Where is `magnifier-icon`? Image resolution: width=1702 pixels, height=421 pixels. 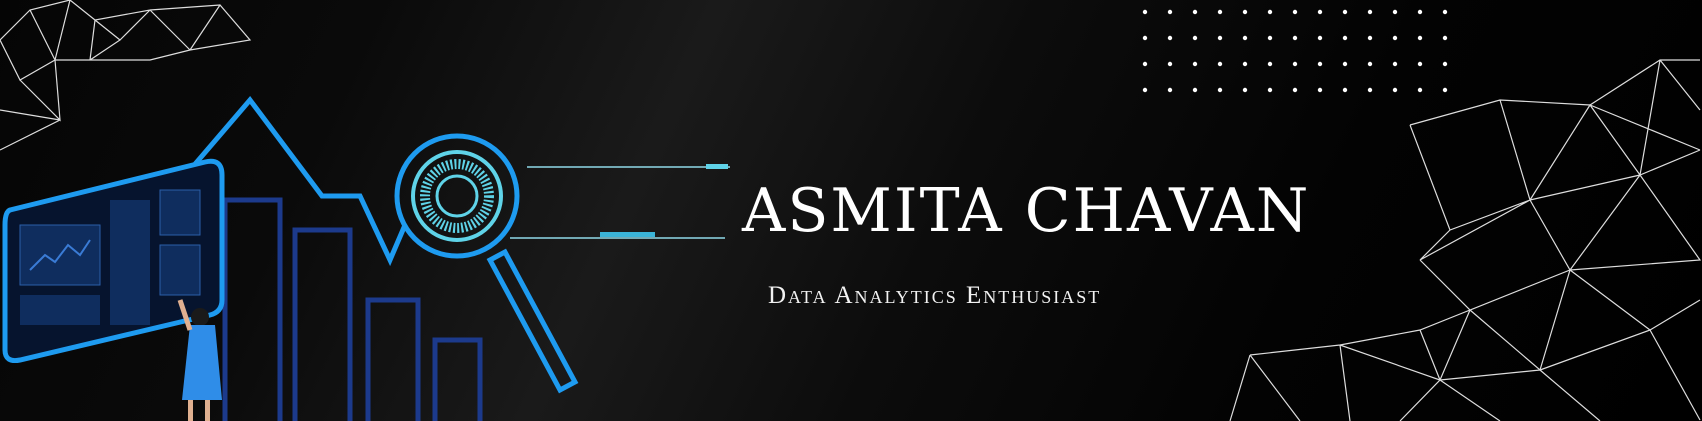 magnifier-icon is located at coordinates (562, 263).